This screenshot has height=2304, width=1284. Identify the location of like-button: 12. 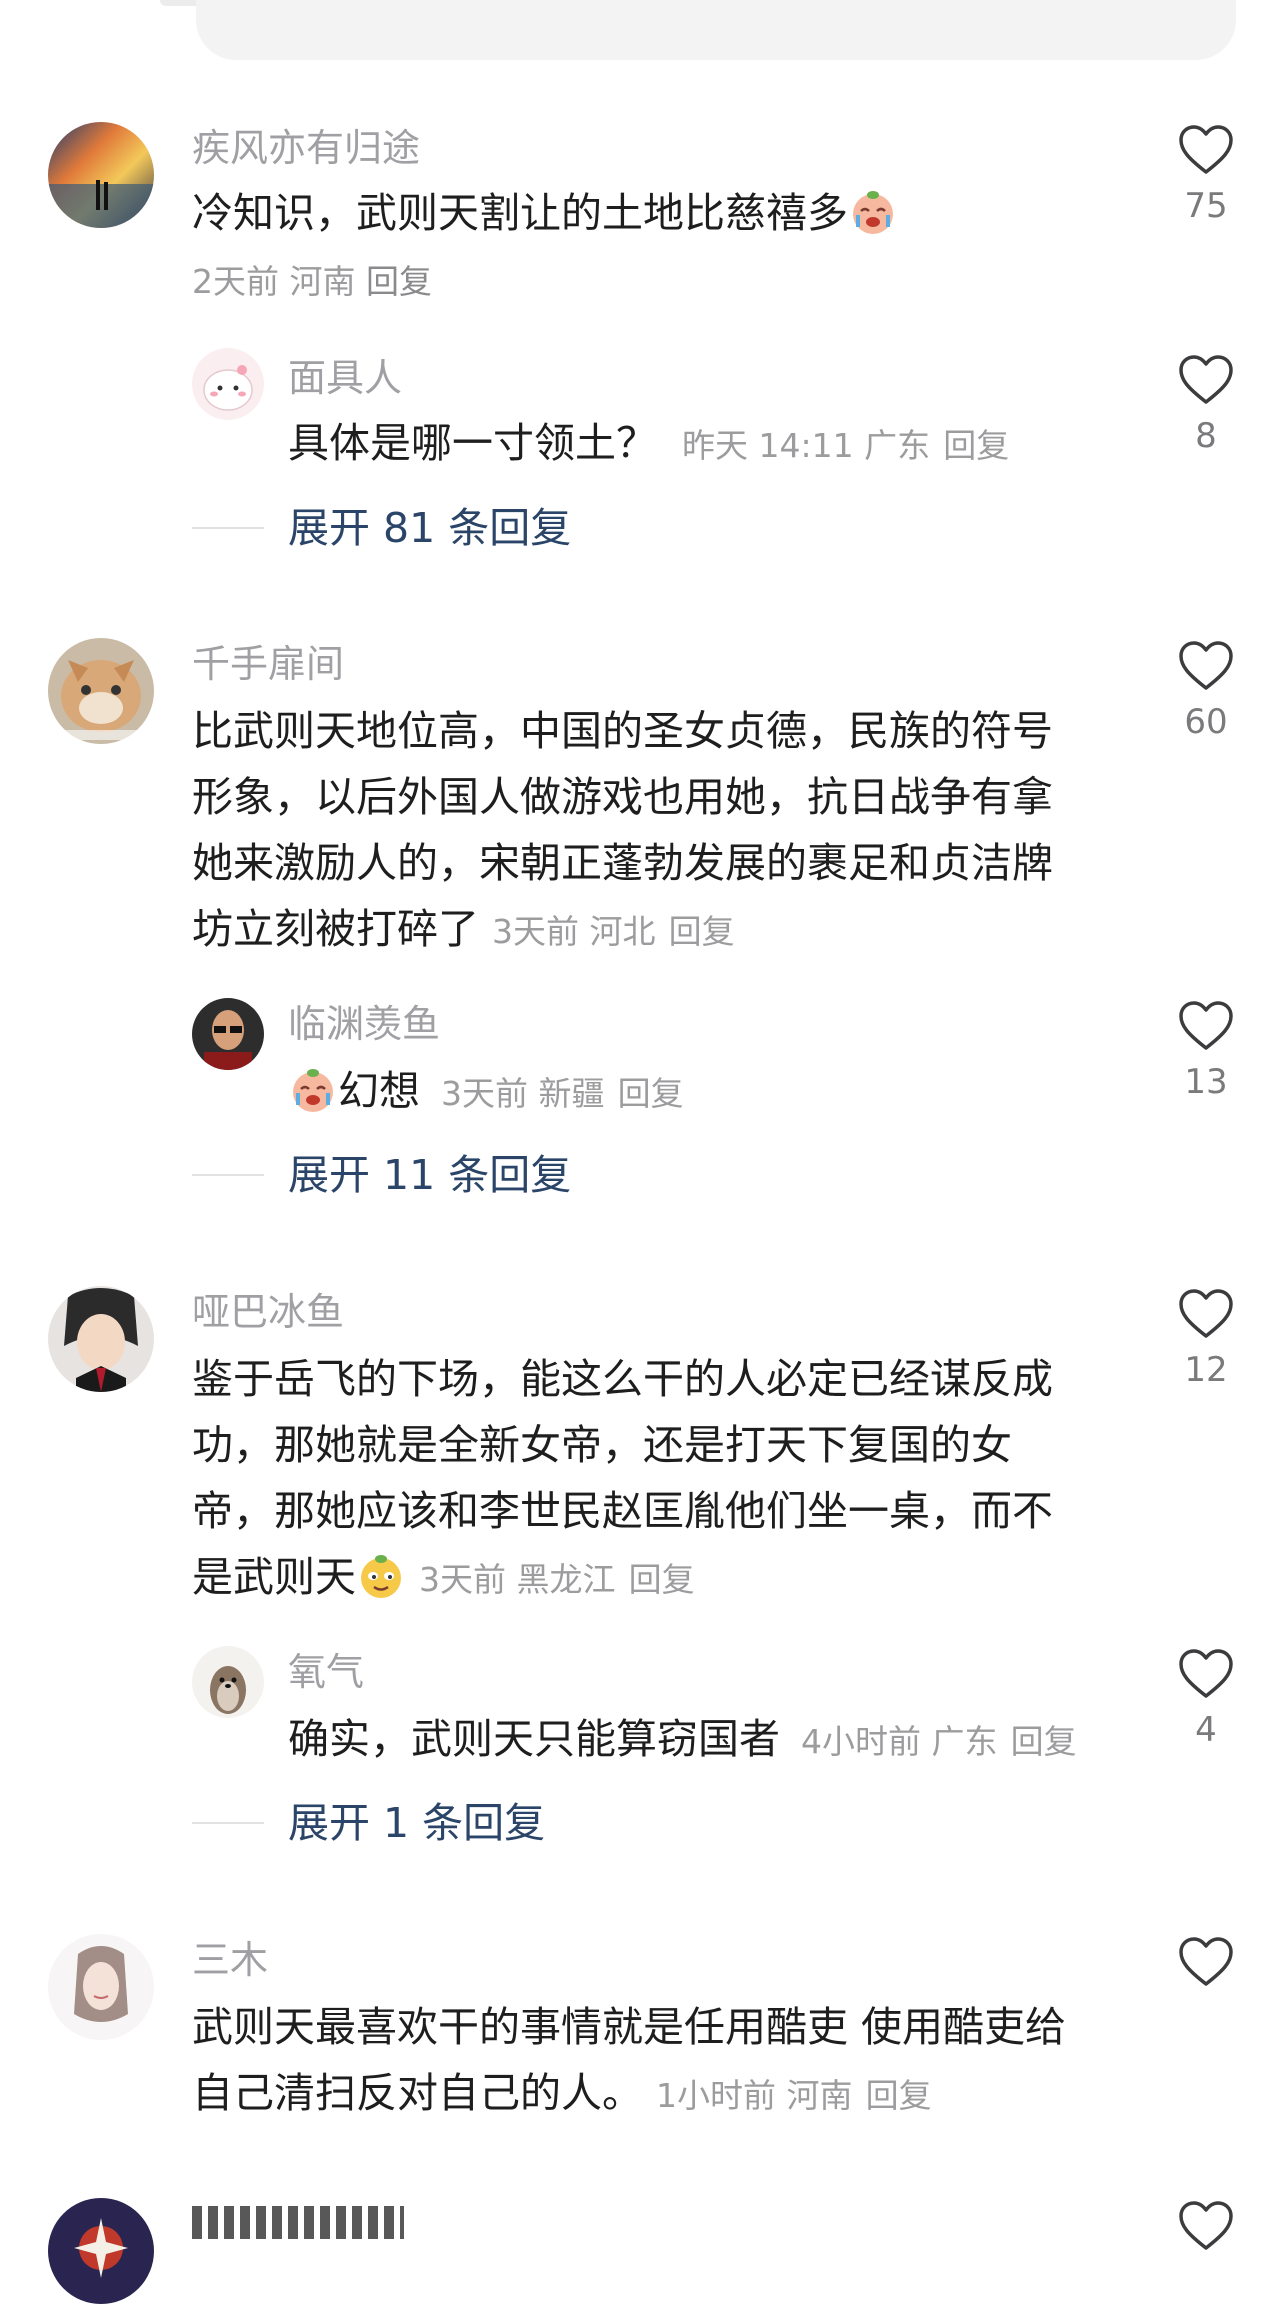
(1206, 1339).